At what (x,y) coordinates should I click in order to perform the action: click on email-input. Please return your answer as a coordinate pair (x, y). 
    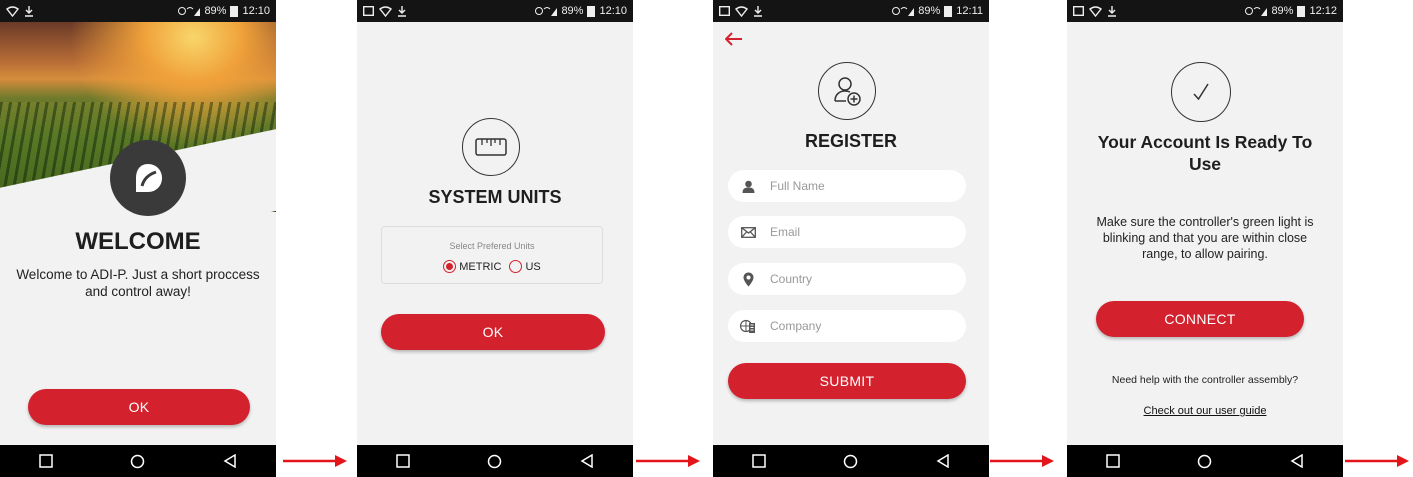
    Looking at the image, I should click on (855, 232).